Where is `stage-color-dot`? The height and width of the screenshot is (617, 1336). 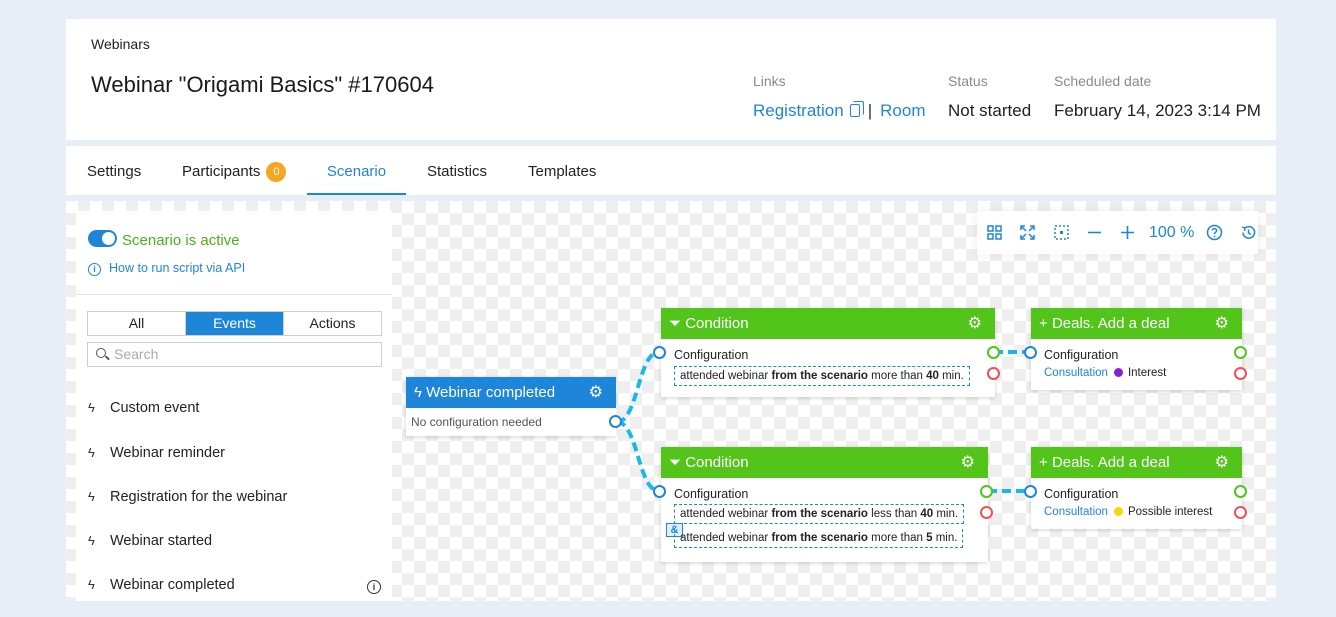 stage-color-dot is located at coordinates (1118, 372).